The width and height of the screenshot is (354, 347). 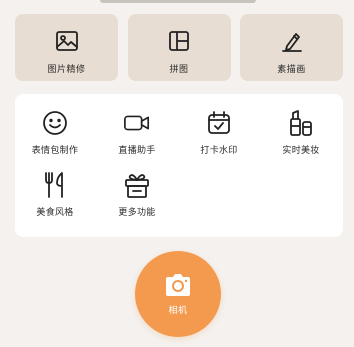 I want to click on camera-icon, so click(x=178, y=285).